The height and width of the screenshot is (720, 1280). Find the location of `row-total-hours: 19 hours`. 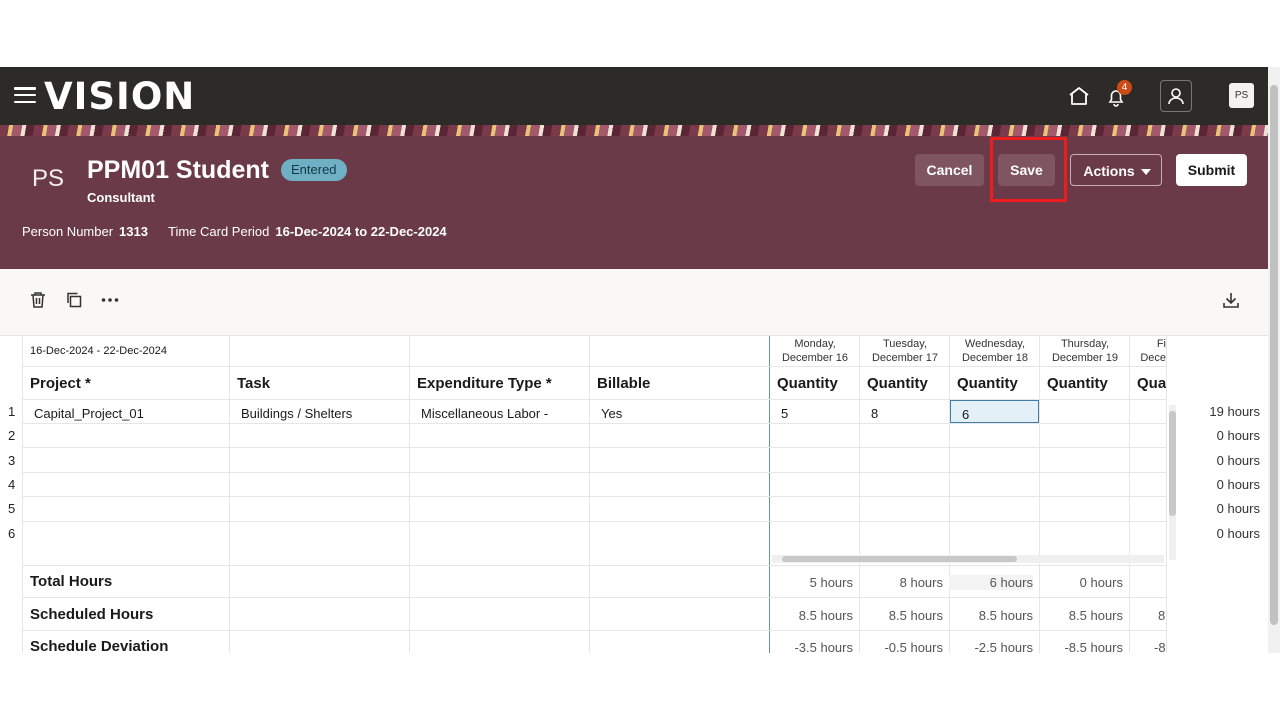

row-total-hours: 19 hours is located at coordinates (1234, 411).